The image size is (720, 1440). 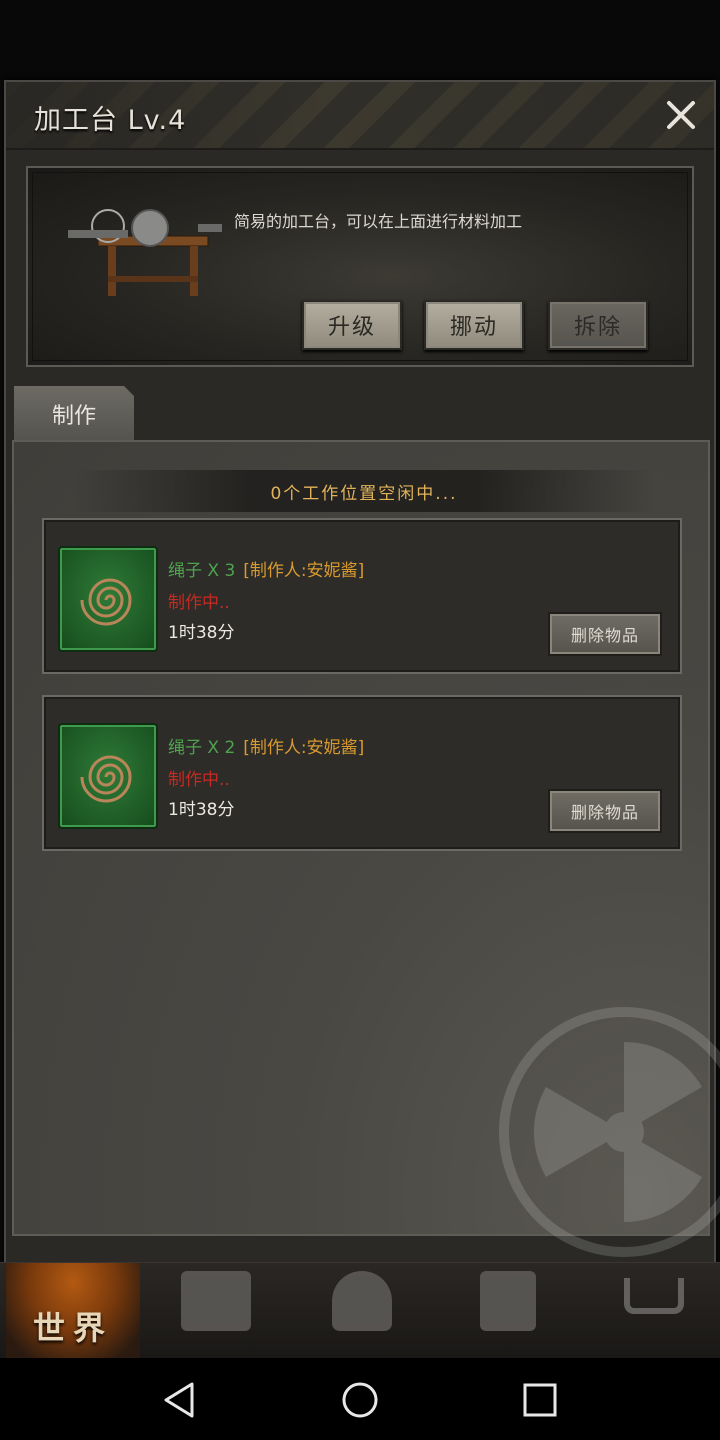 I want to click on craft-item: 绳子 X 2 [制作人:安妮酱] 制作中.. 1时38分 删除物品, so click(x=362, y=773).